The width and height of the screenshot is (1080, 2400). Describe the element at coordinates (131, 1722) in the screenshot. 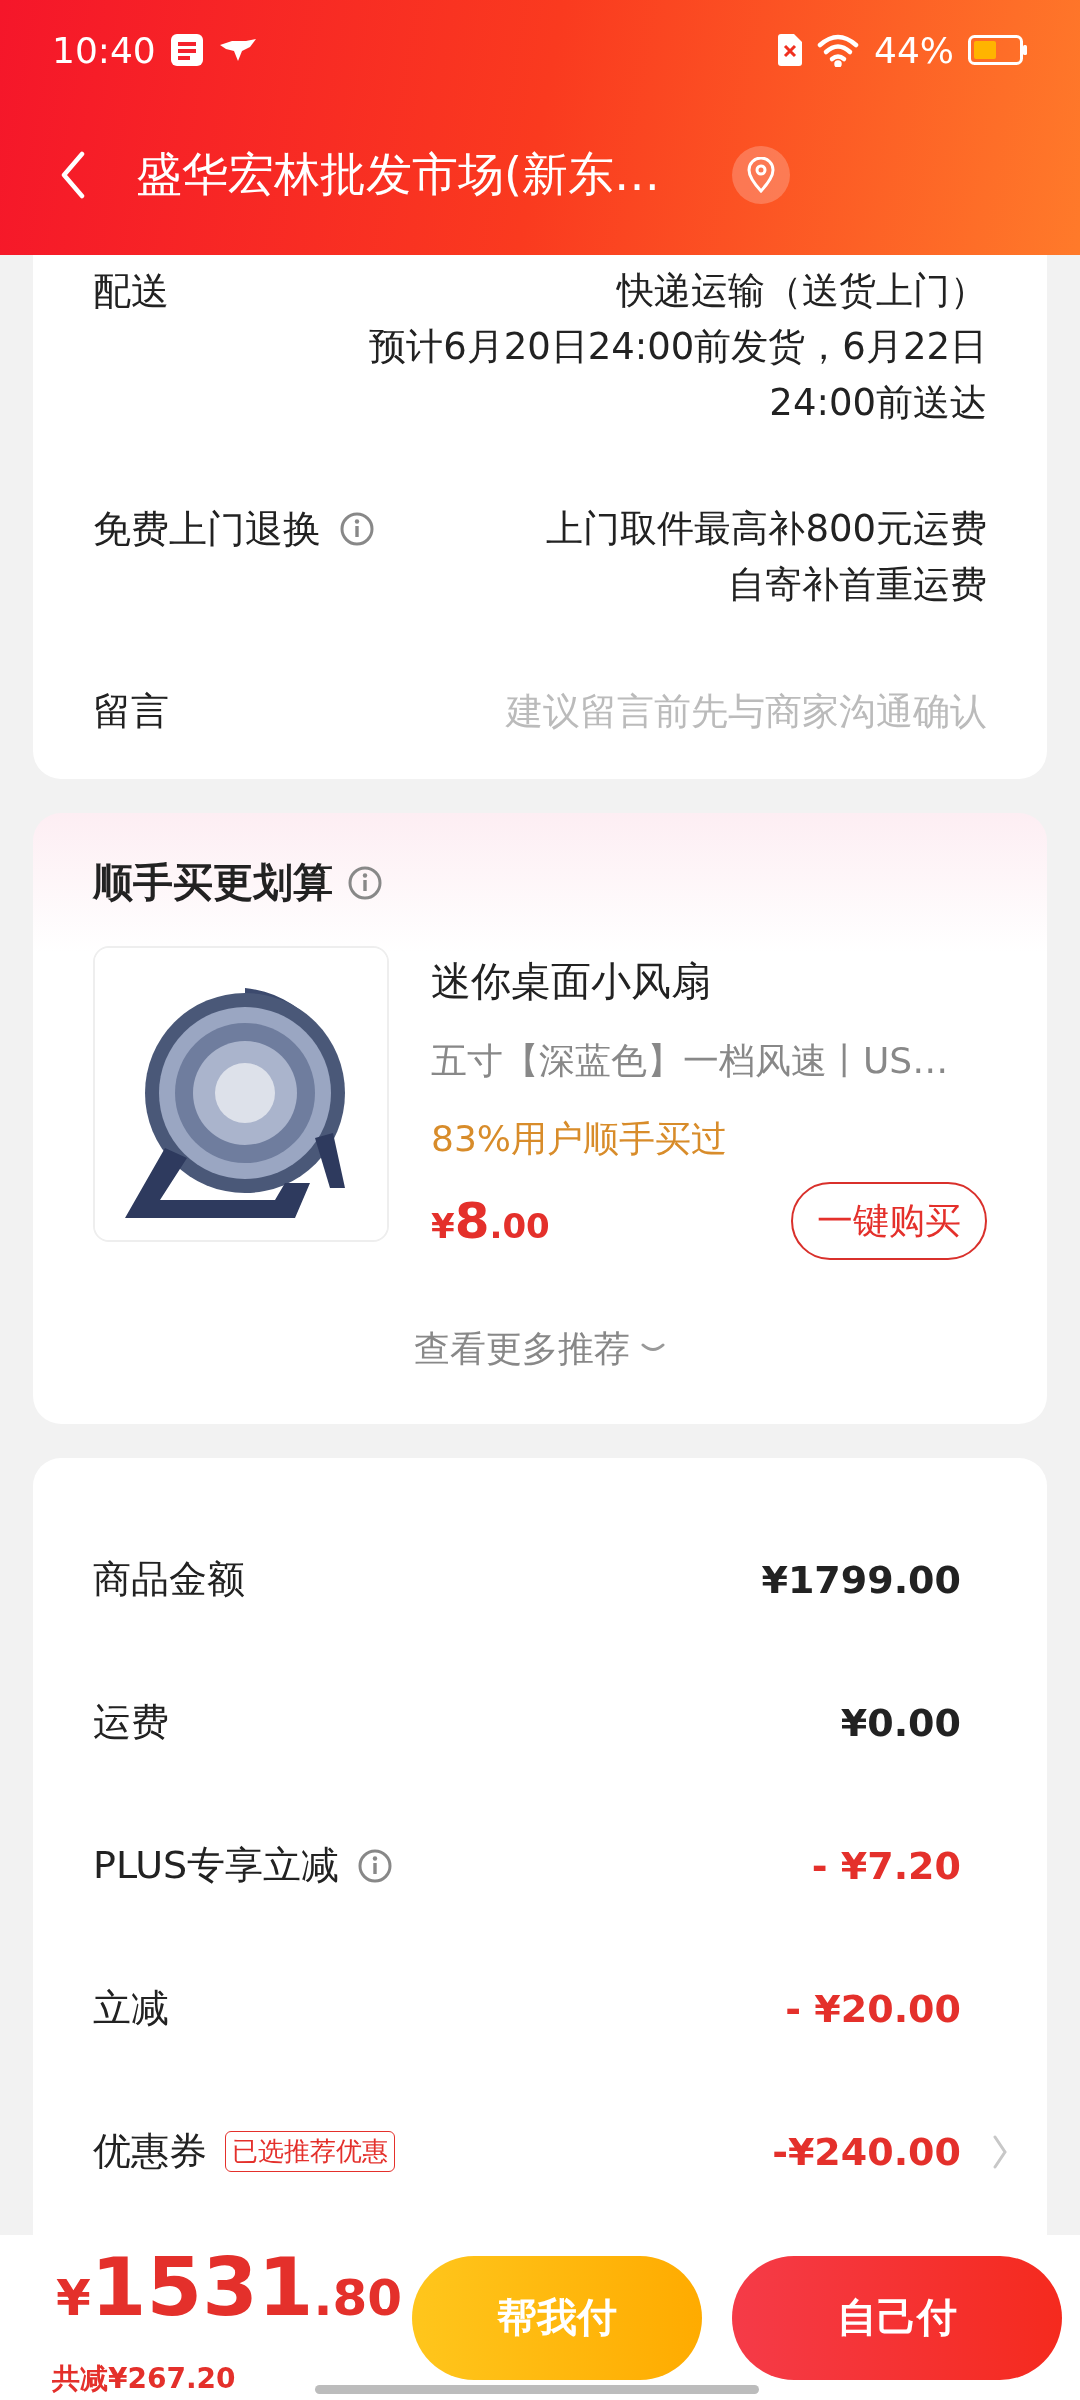

I see `price-label: 运费` at that location.